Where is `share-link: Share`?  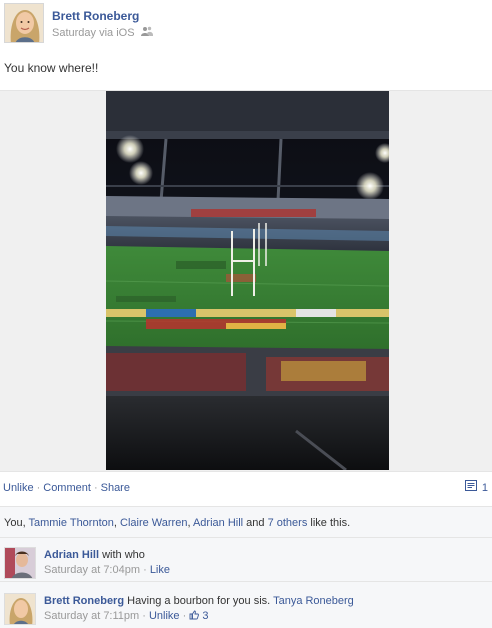
share-link: Share is located at coordinates (115, 488).